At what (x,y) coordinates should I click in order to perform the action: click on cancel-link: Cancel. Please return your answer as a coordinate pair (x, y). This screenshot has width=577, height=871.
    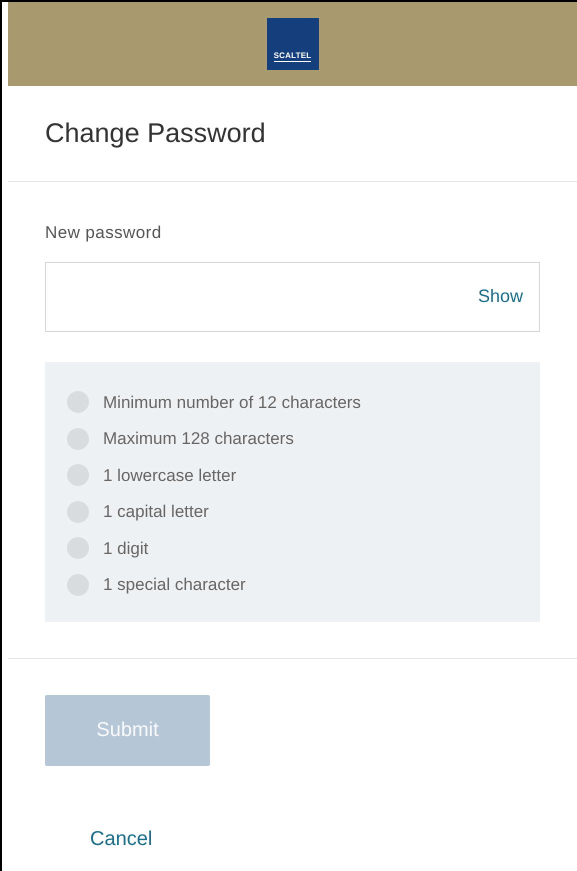
    Looking at the image, I should click on (121, 839).